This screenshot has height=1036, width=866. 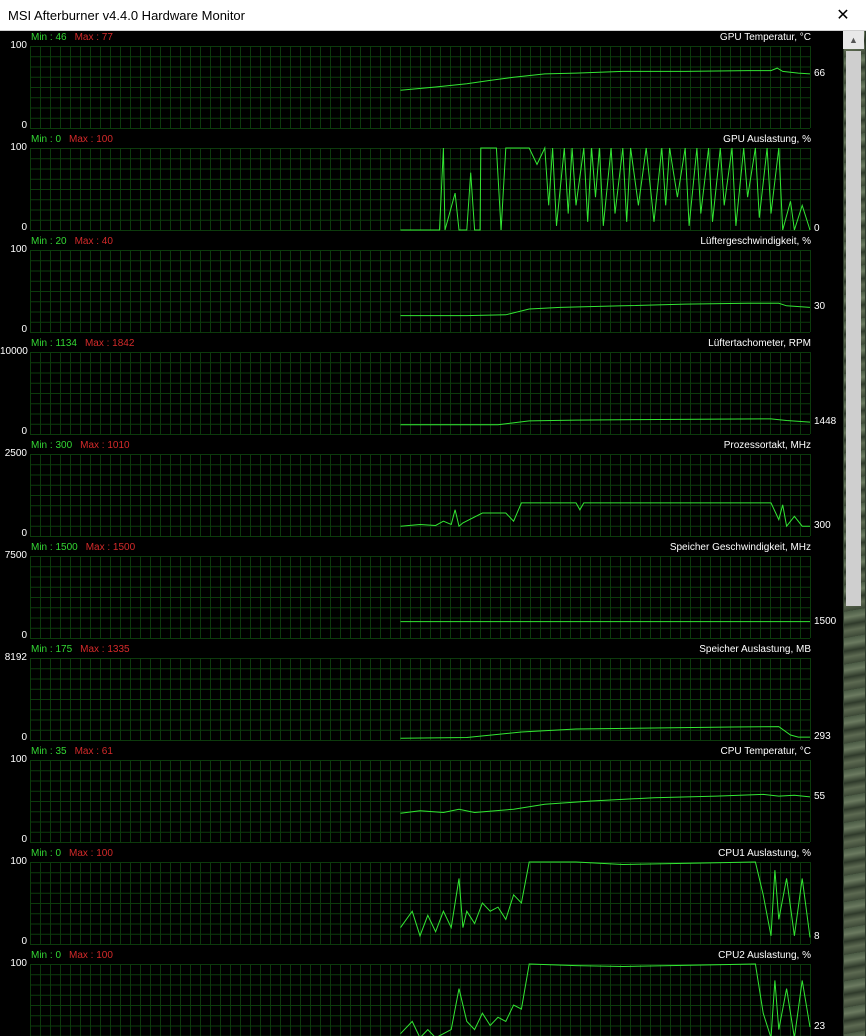 I want to click on current-value: 55, so click(x=820, y=796).